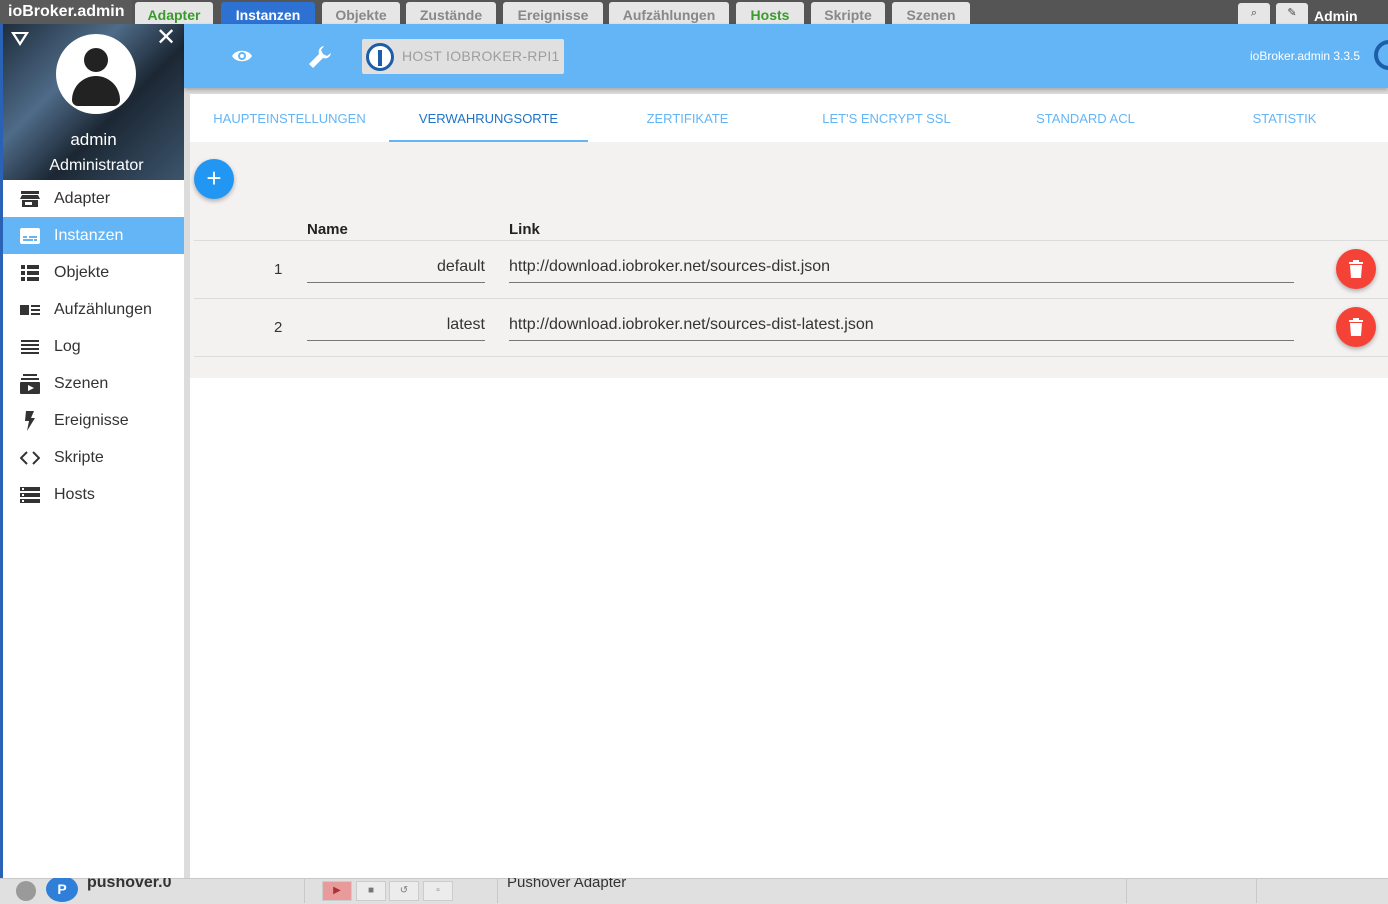 This screenshot has height=904, width=1388. Describe the element at coordinates (1292, 13) in the screenshot. I see `edit-icon: ✎` at that location.